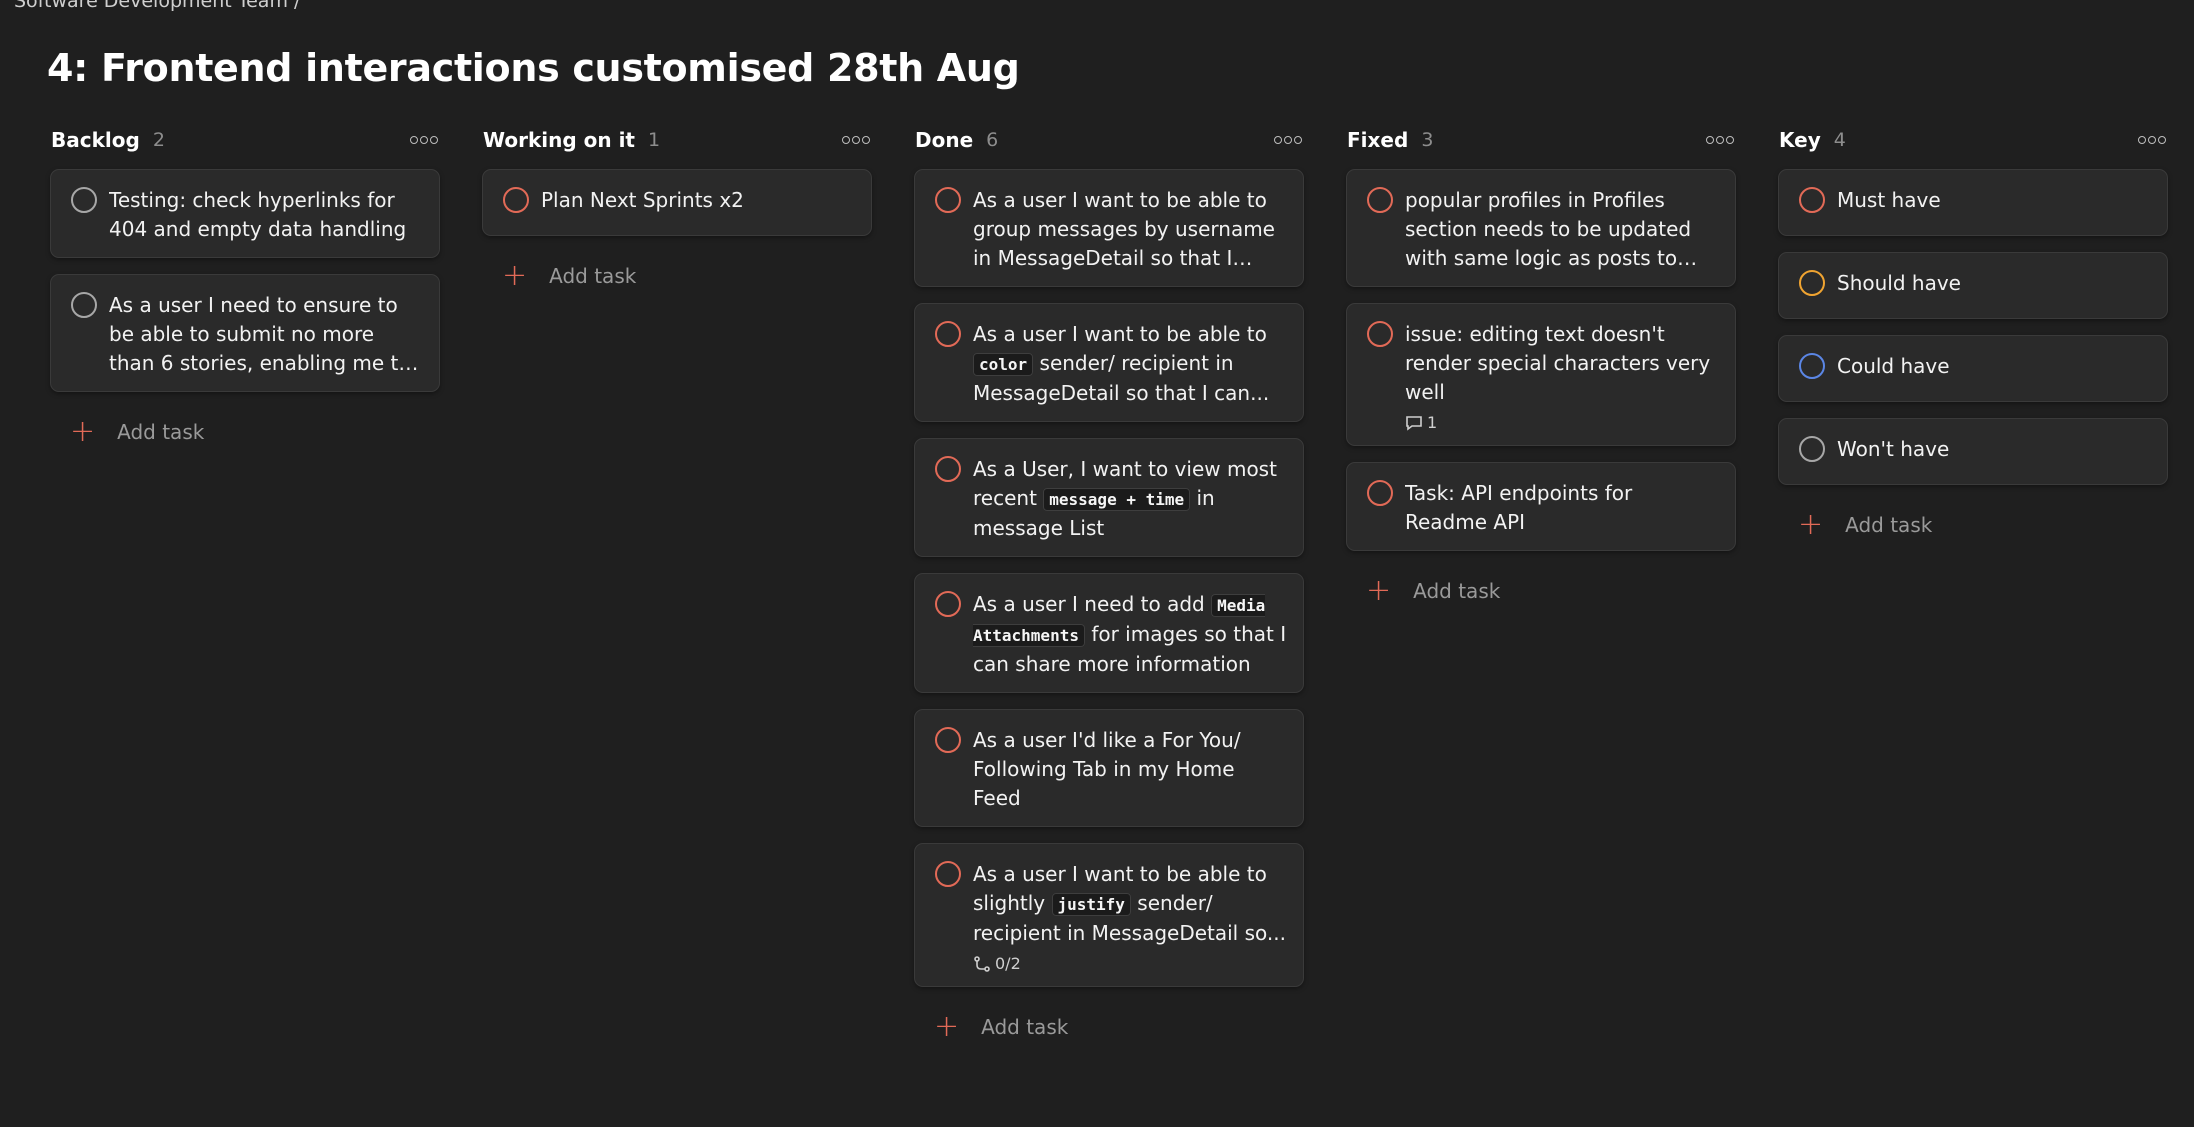 Image resolution: width=2194 pixels, height=1127 pixels. Describe the element at coordinates (992, 140) in the screenshot. I see `column-count: 6` at that location.